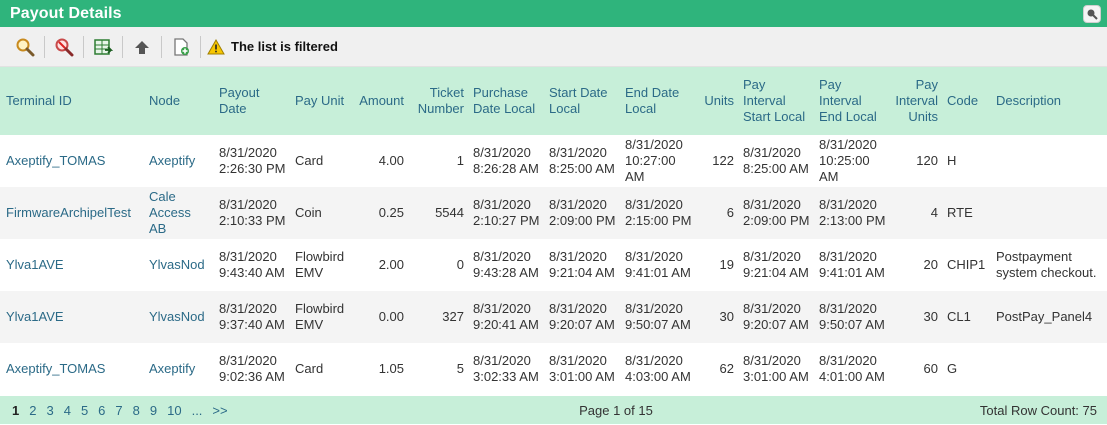 The height and width of the screenshot is (425, 1107). I want to click on column-header-purchase-date-local: Purchase Date Local, so click(505, 101).